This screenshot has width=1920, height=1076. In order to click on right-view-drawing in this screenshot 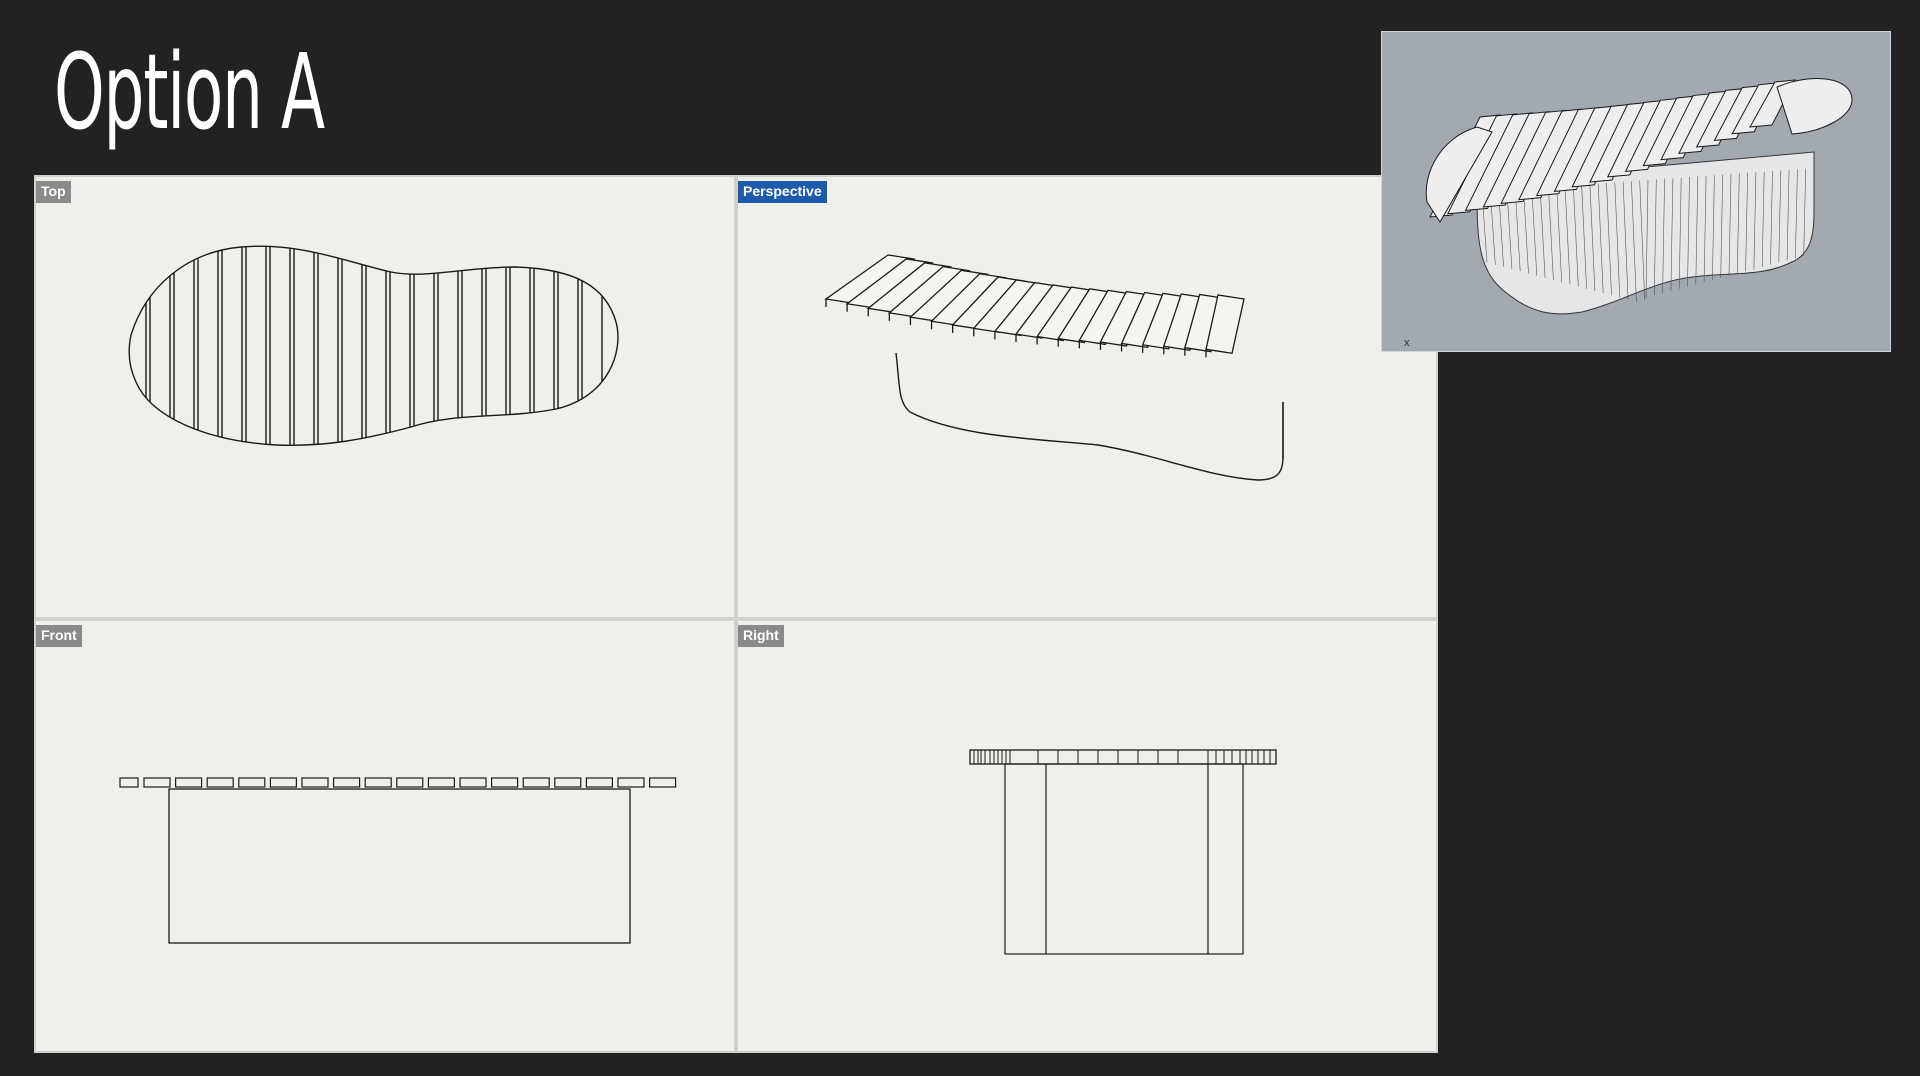, I will do `click(1123, 852)`.